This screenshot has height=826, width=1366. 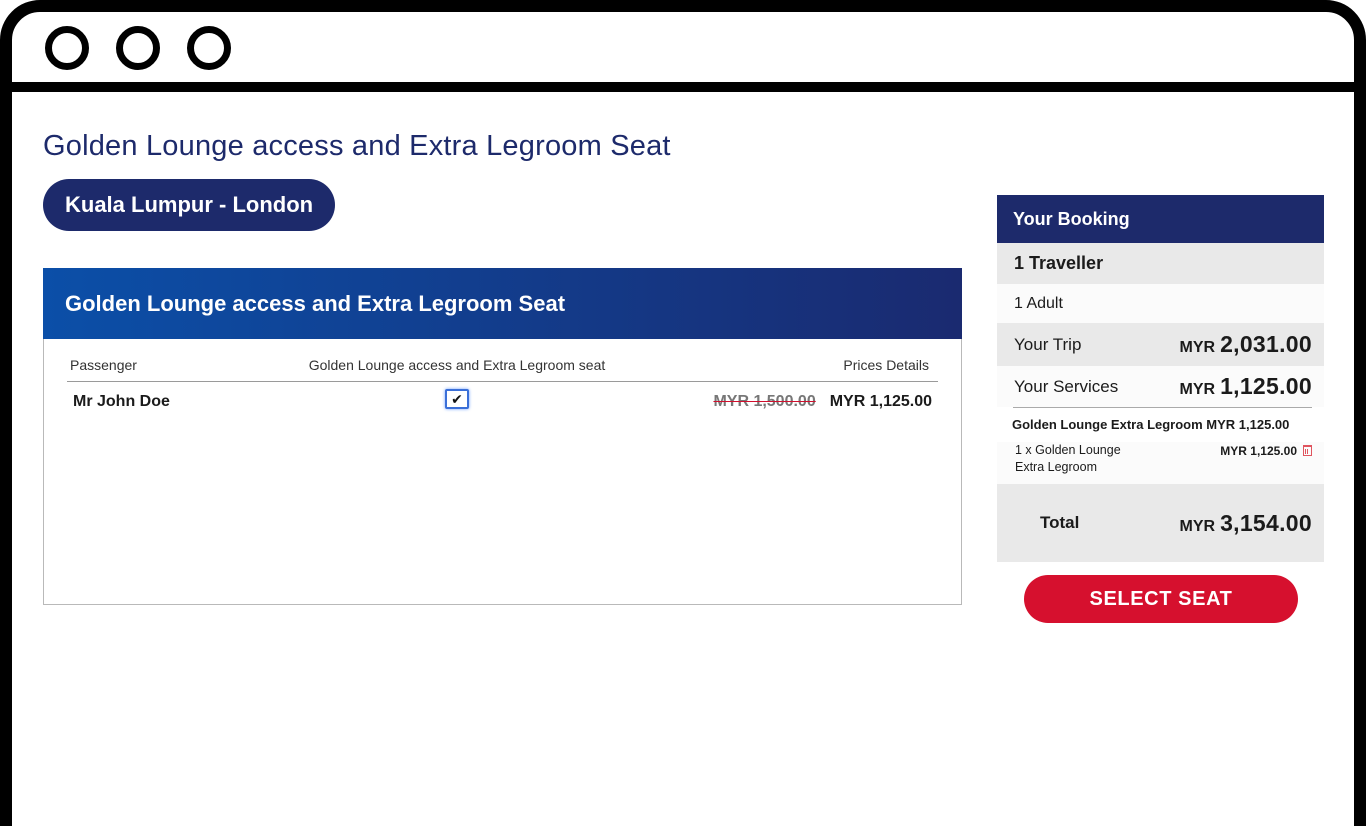 What do you see at coordinates (1160, 344) in the screenshot?
I see `trip-row: Your Trip MYR 2,031.00` at bounding box center [1160, 344].